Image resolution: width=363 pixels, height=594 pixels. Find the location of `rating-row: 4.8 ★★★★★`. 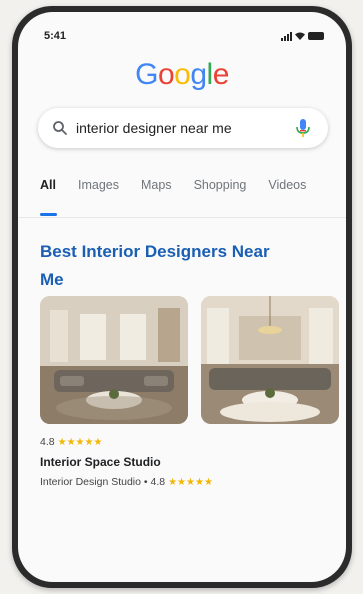

rating-row: 4.8 ★★★★★ is located at coordinates (71, 442).